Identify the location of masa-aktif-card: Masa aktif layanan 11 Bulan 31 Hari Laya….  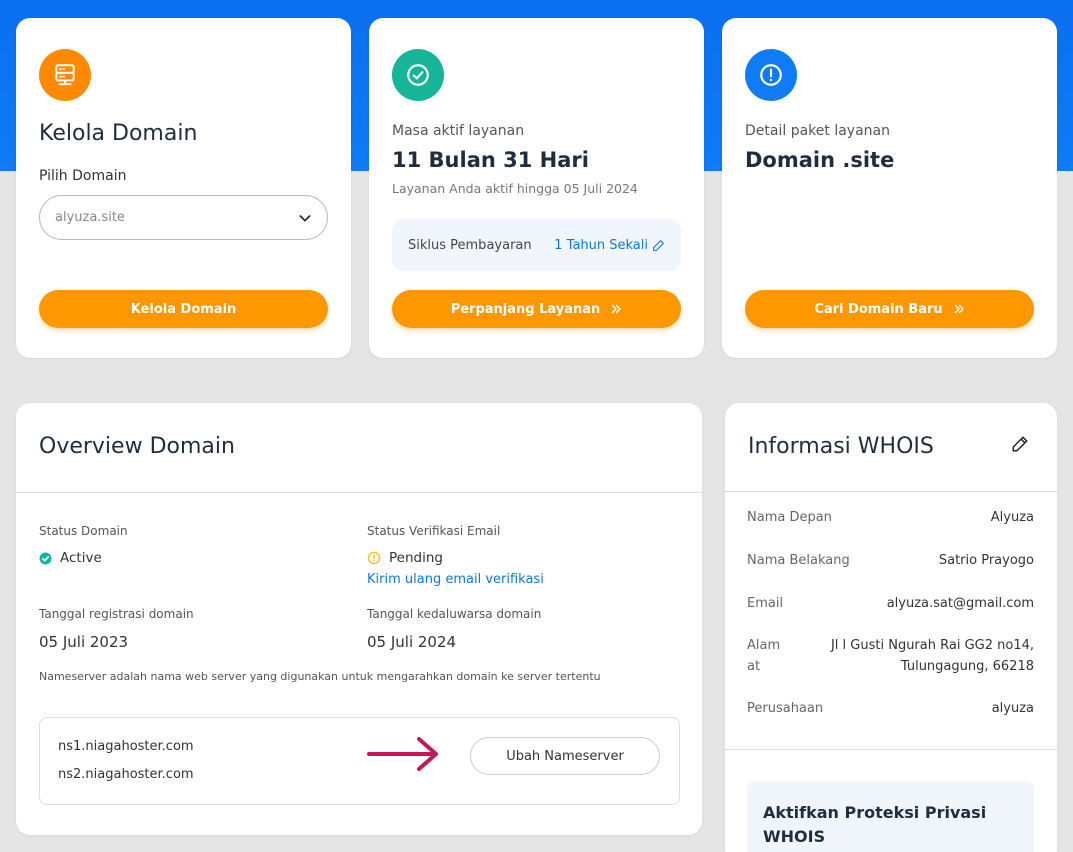
(536, 188).